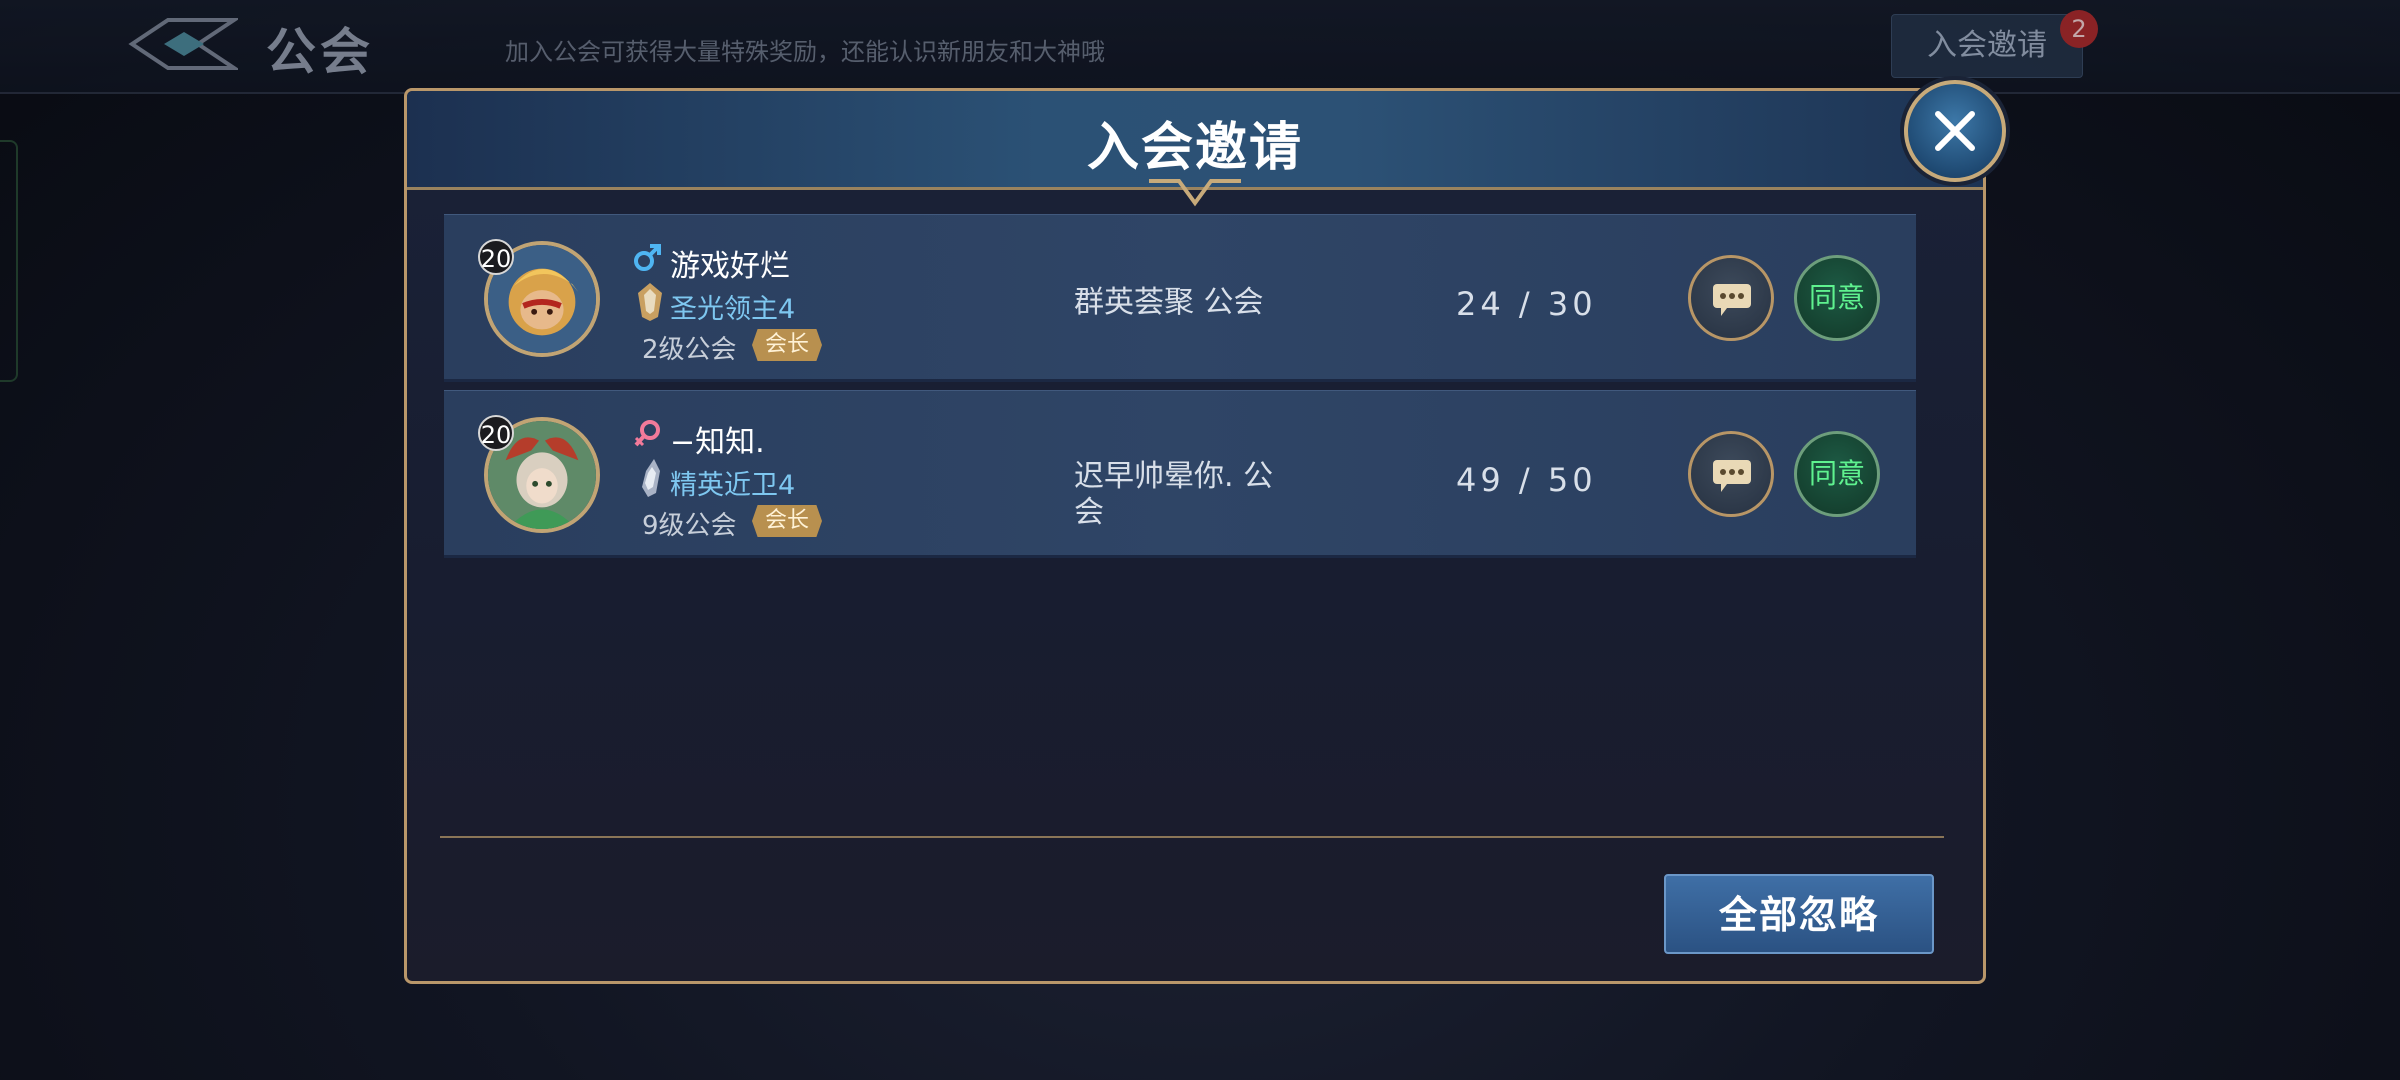 This screenshot has height=1080, width=2400. Describe the element at coordinates (647, 257) in the screenshot. I see `male-icon` at that location.